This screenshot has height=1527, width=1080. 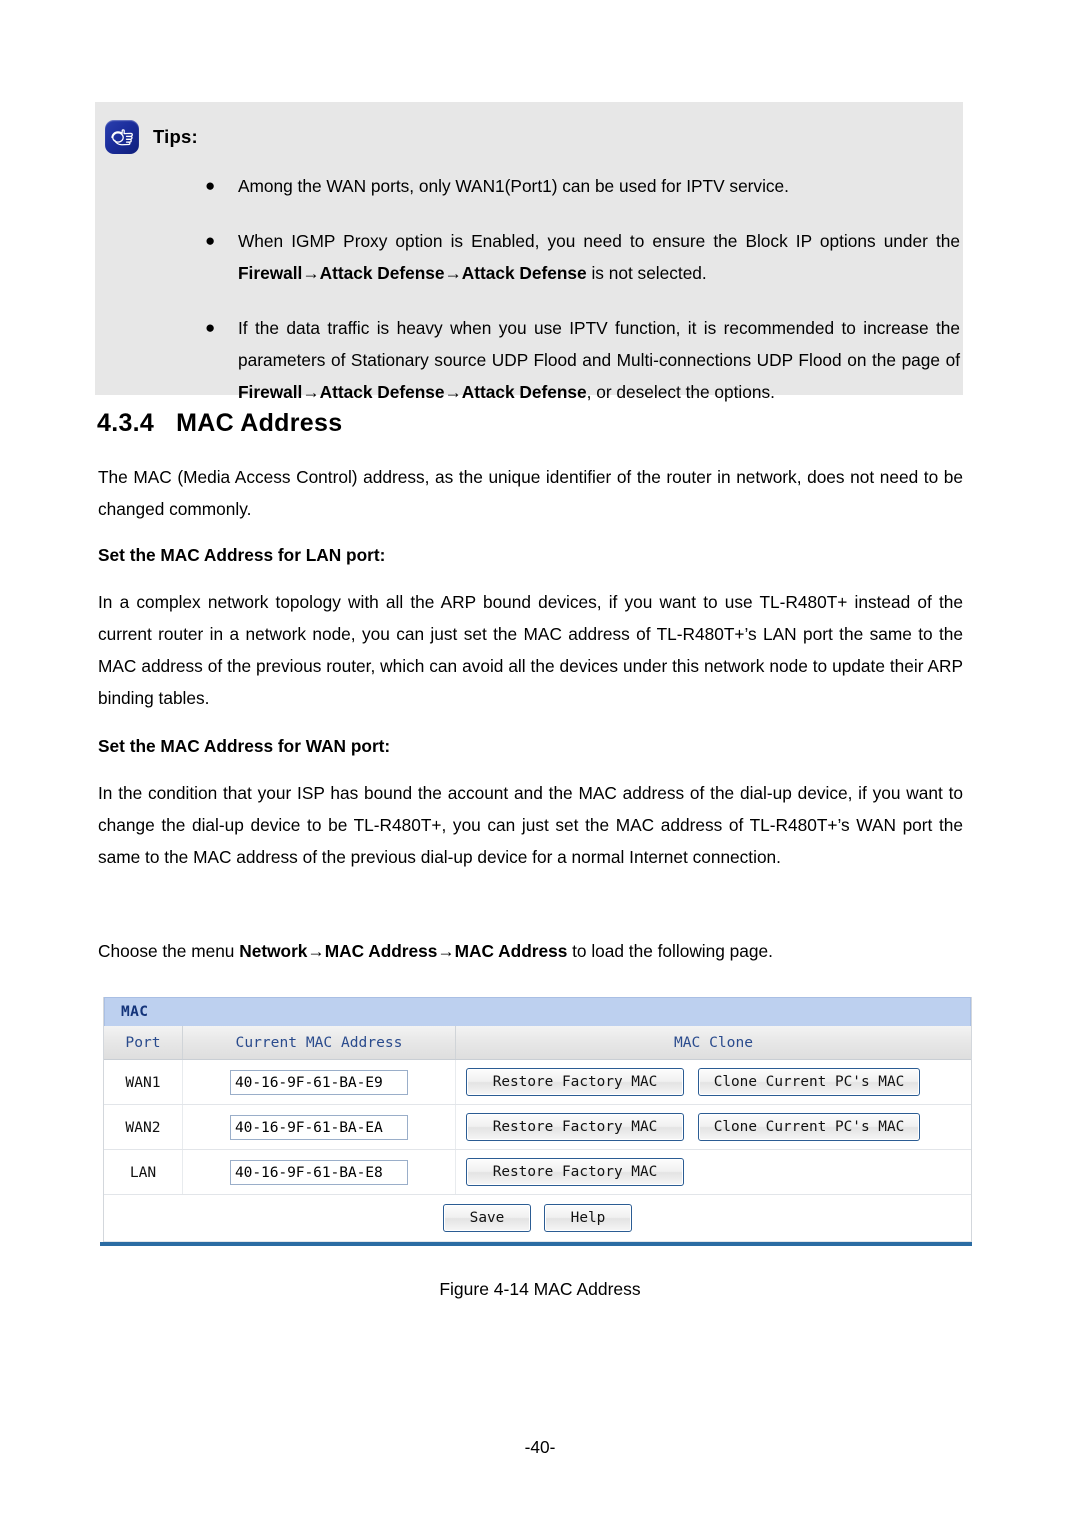 I want to click on tips-header: Tips:, so click(x=151, y=137).